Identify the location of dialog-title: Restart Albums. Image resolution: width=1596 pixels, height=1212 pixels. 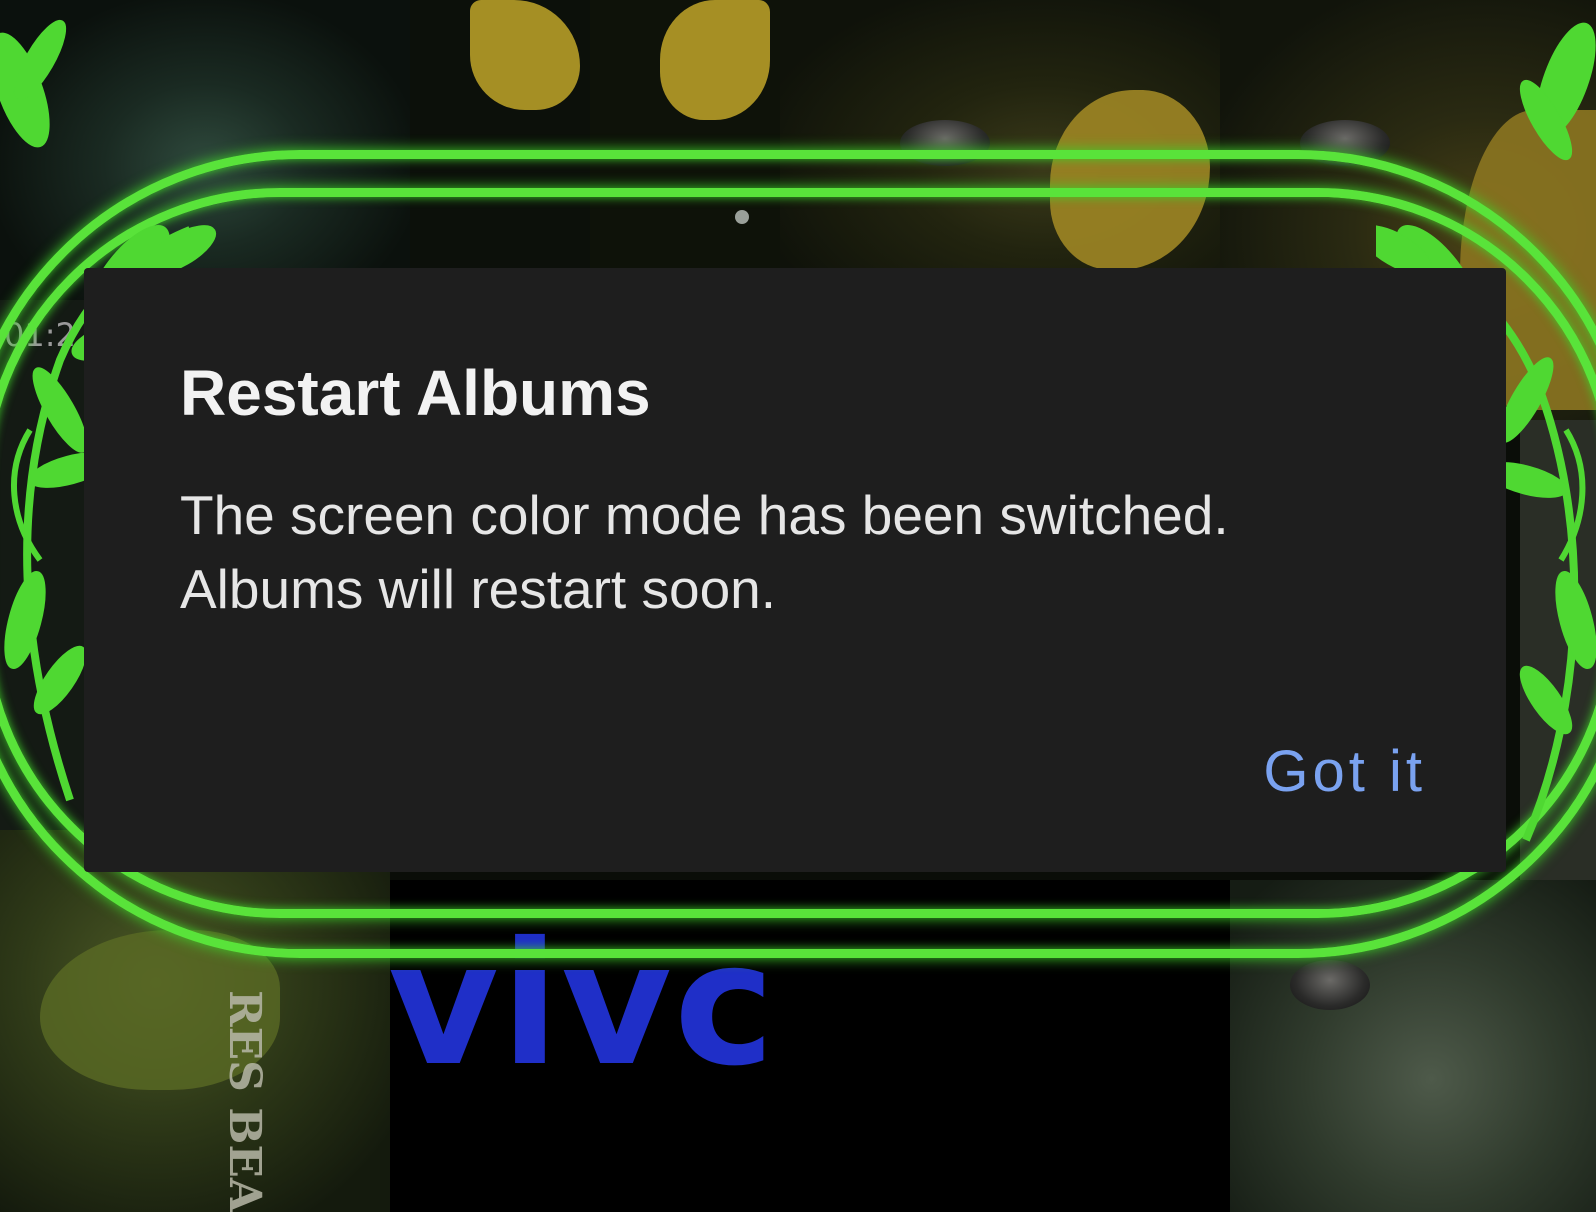
(415, 393).